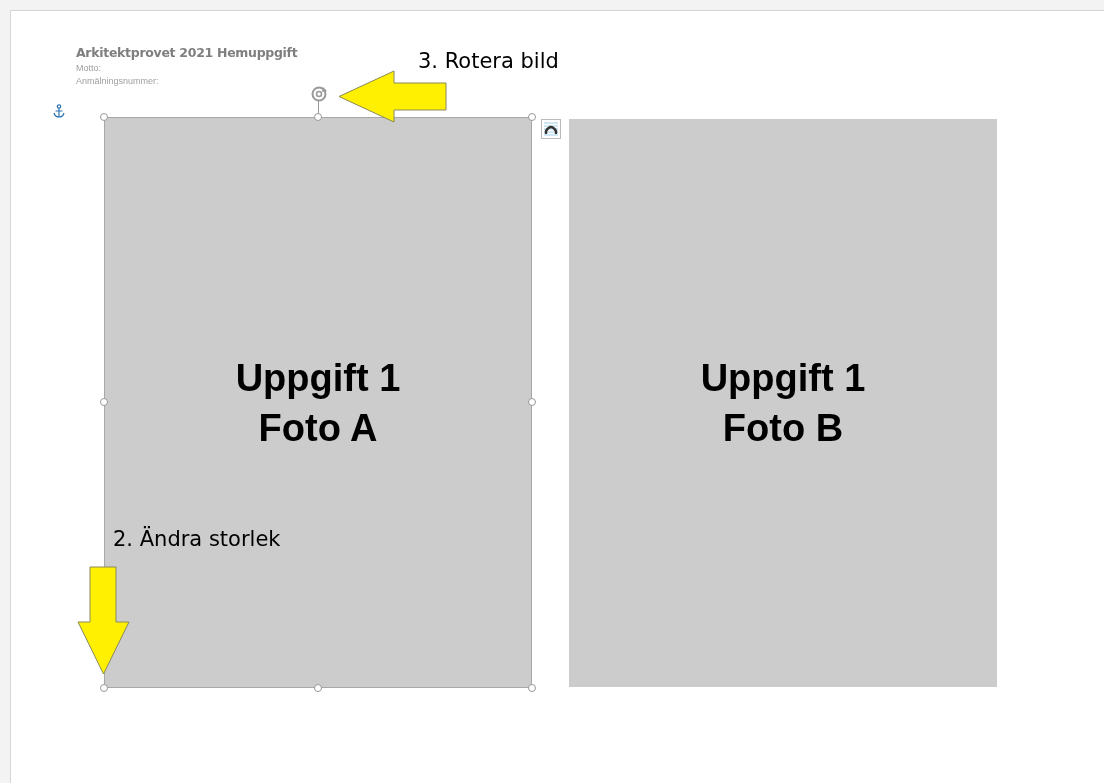 The image size is (1104, 783). What do you see at coordinates (197, 539) in the screenshot?
I see `annotation-label: 2. Ändra storlek` at bounding box center [197, 539].